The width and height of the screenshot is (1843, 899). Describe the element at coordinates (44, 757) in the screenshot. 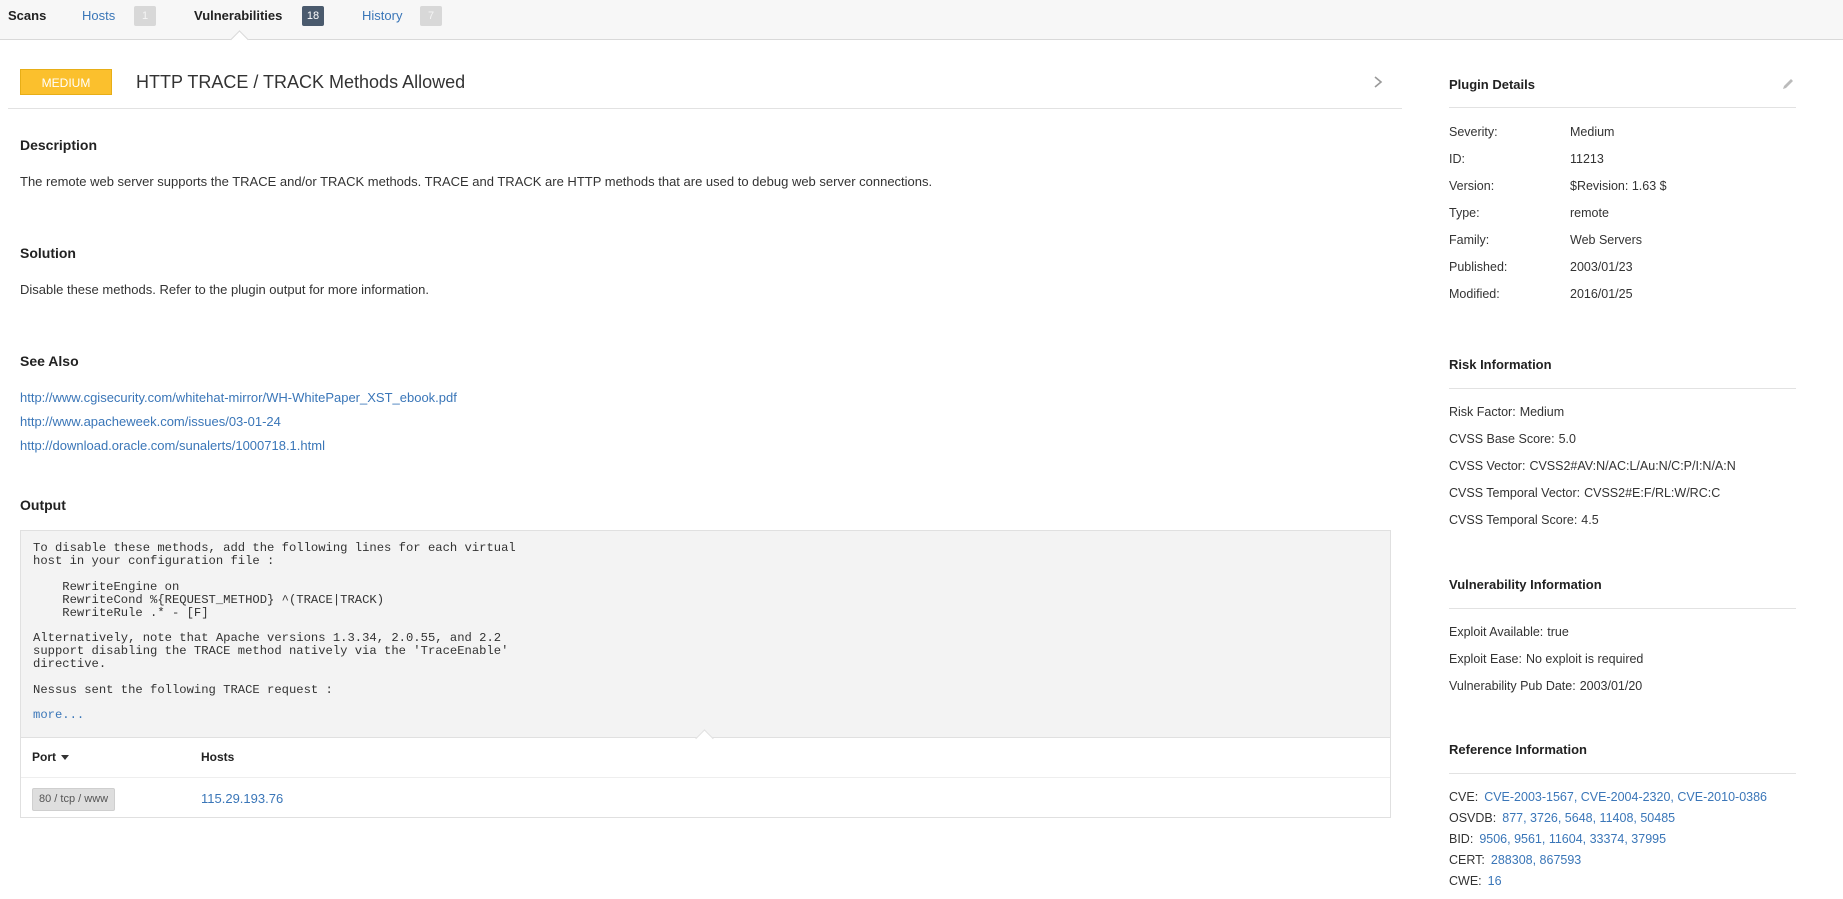

I see `port-column-label: Port` at that location.